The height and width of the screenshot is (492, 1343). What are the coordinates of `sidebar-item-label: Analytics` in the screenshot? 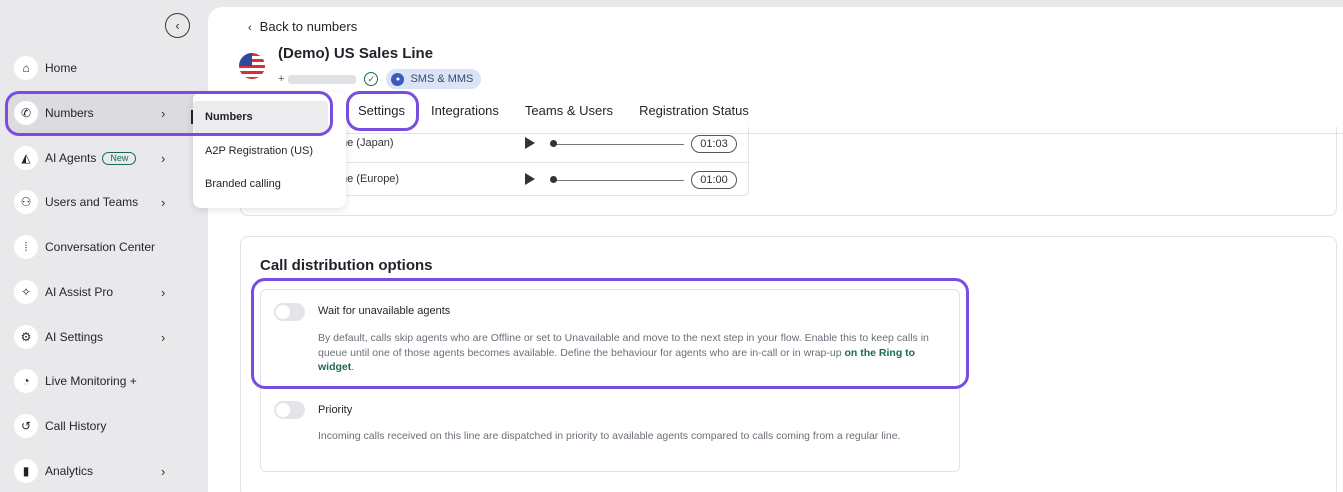 It's located at (69, 471).